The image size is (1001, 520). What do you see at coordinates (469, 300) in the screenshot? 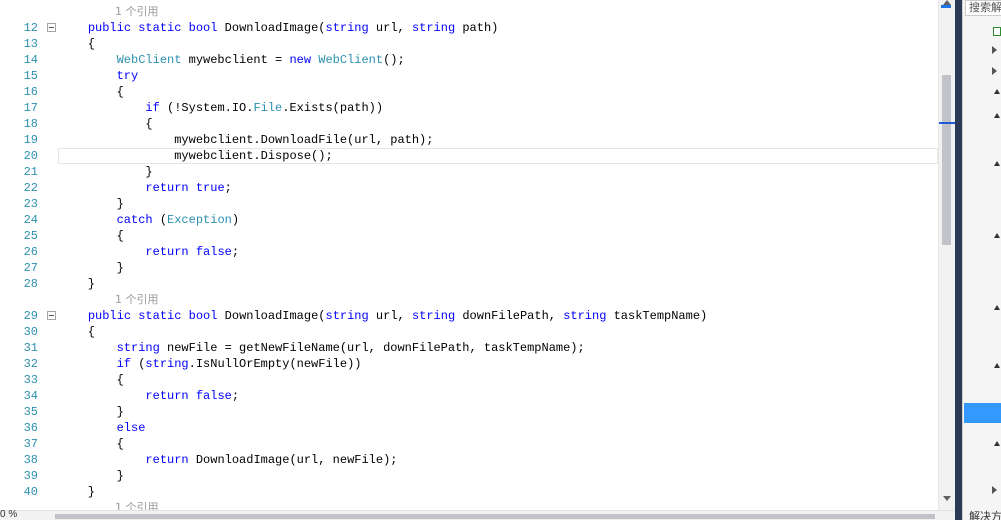
I see `reference-line: 1 个引用` at bounding box center [469, 300].